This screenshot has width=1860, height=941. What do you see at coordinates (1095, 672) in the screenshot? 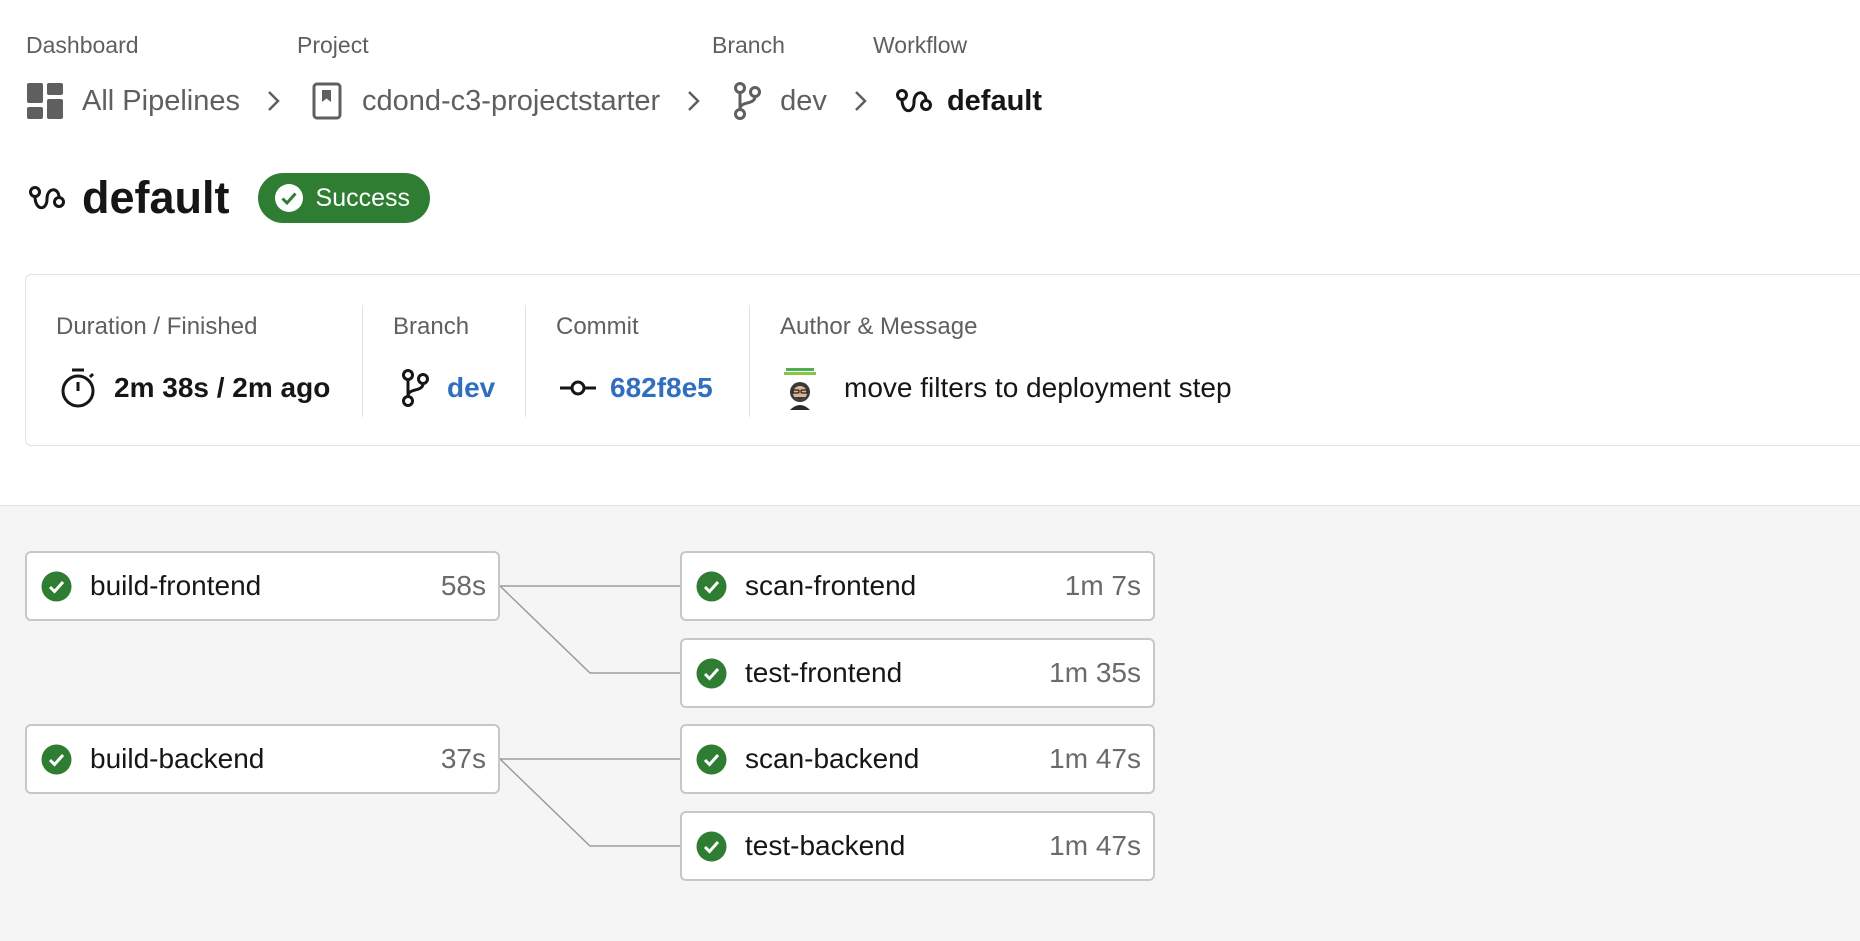
I see `job-duration: 1m 35s` at bounding box center [1095, 672].